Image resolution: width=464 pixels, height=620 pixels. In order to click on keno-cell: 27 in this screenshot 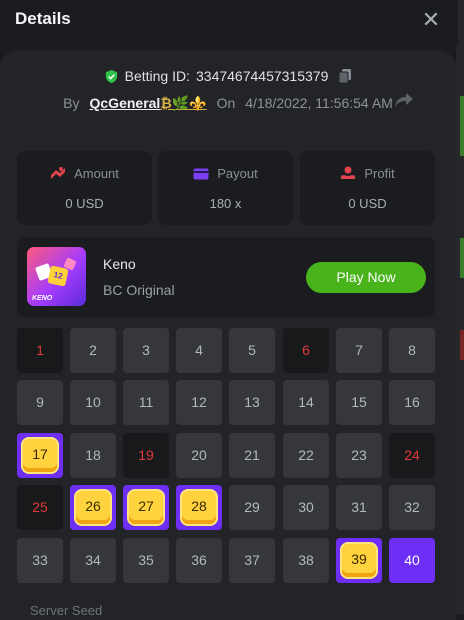, I will do `click(146, 507)`.